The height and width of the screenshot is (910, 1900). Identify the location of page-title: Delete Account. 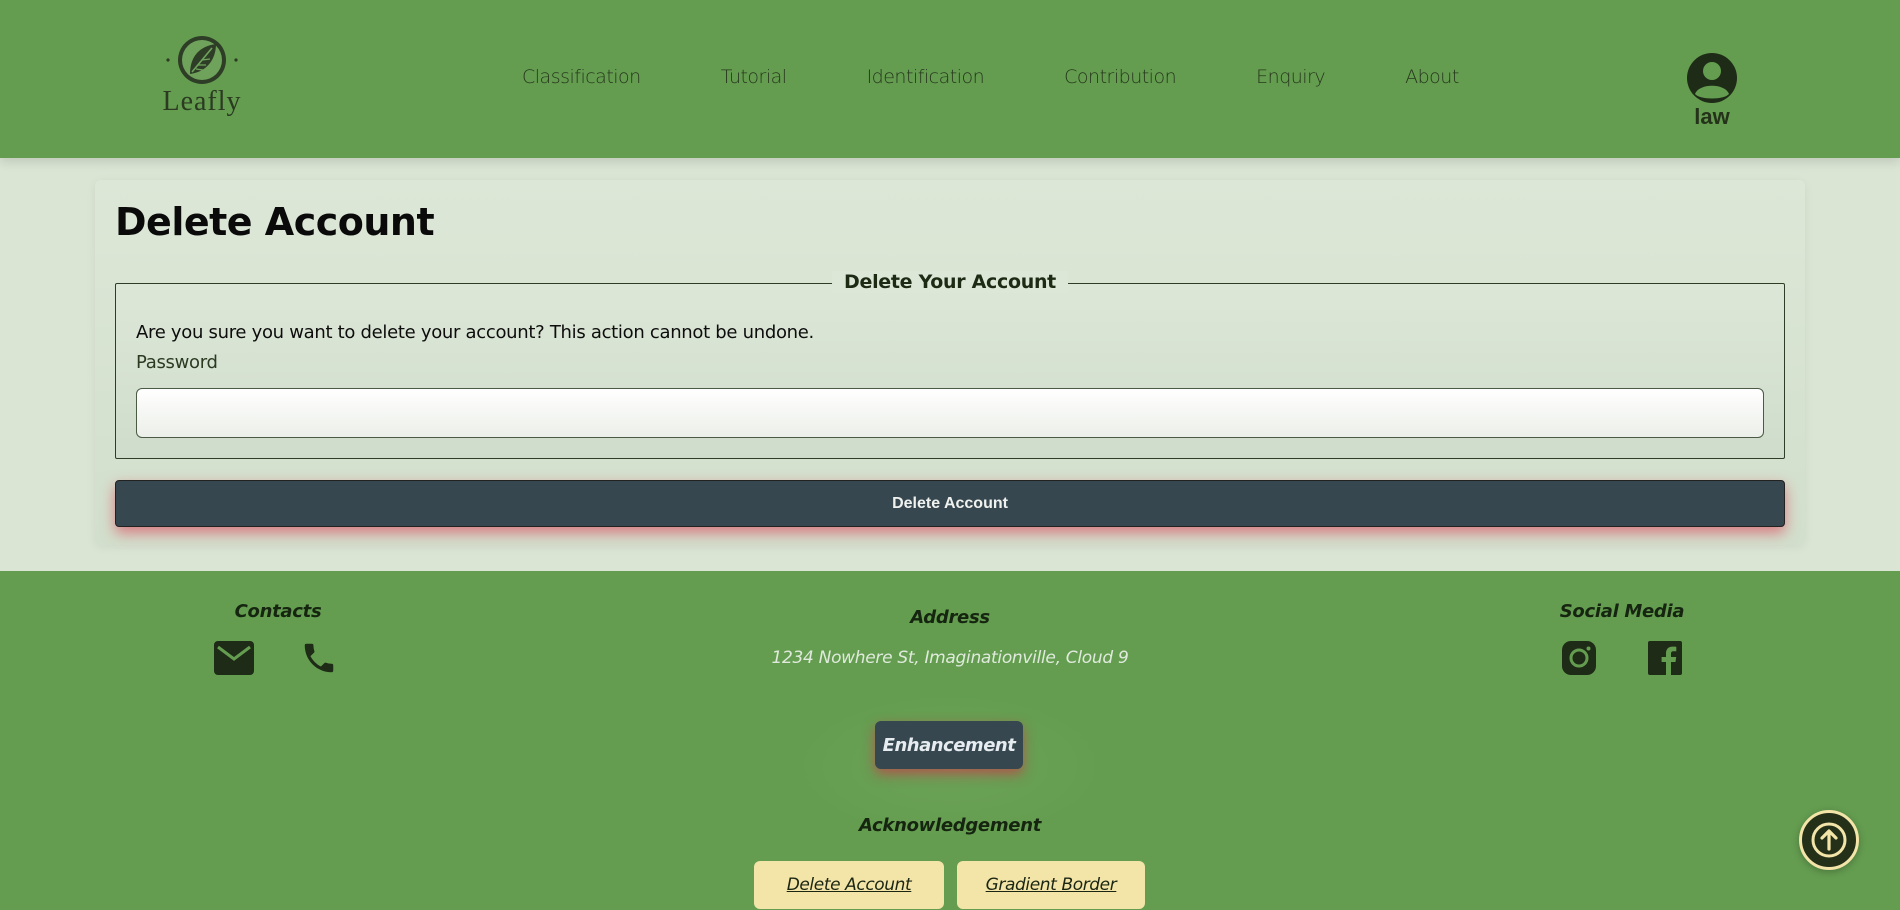
(275, 222).